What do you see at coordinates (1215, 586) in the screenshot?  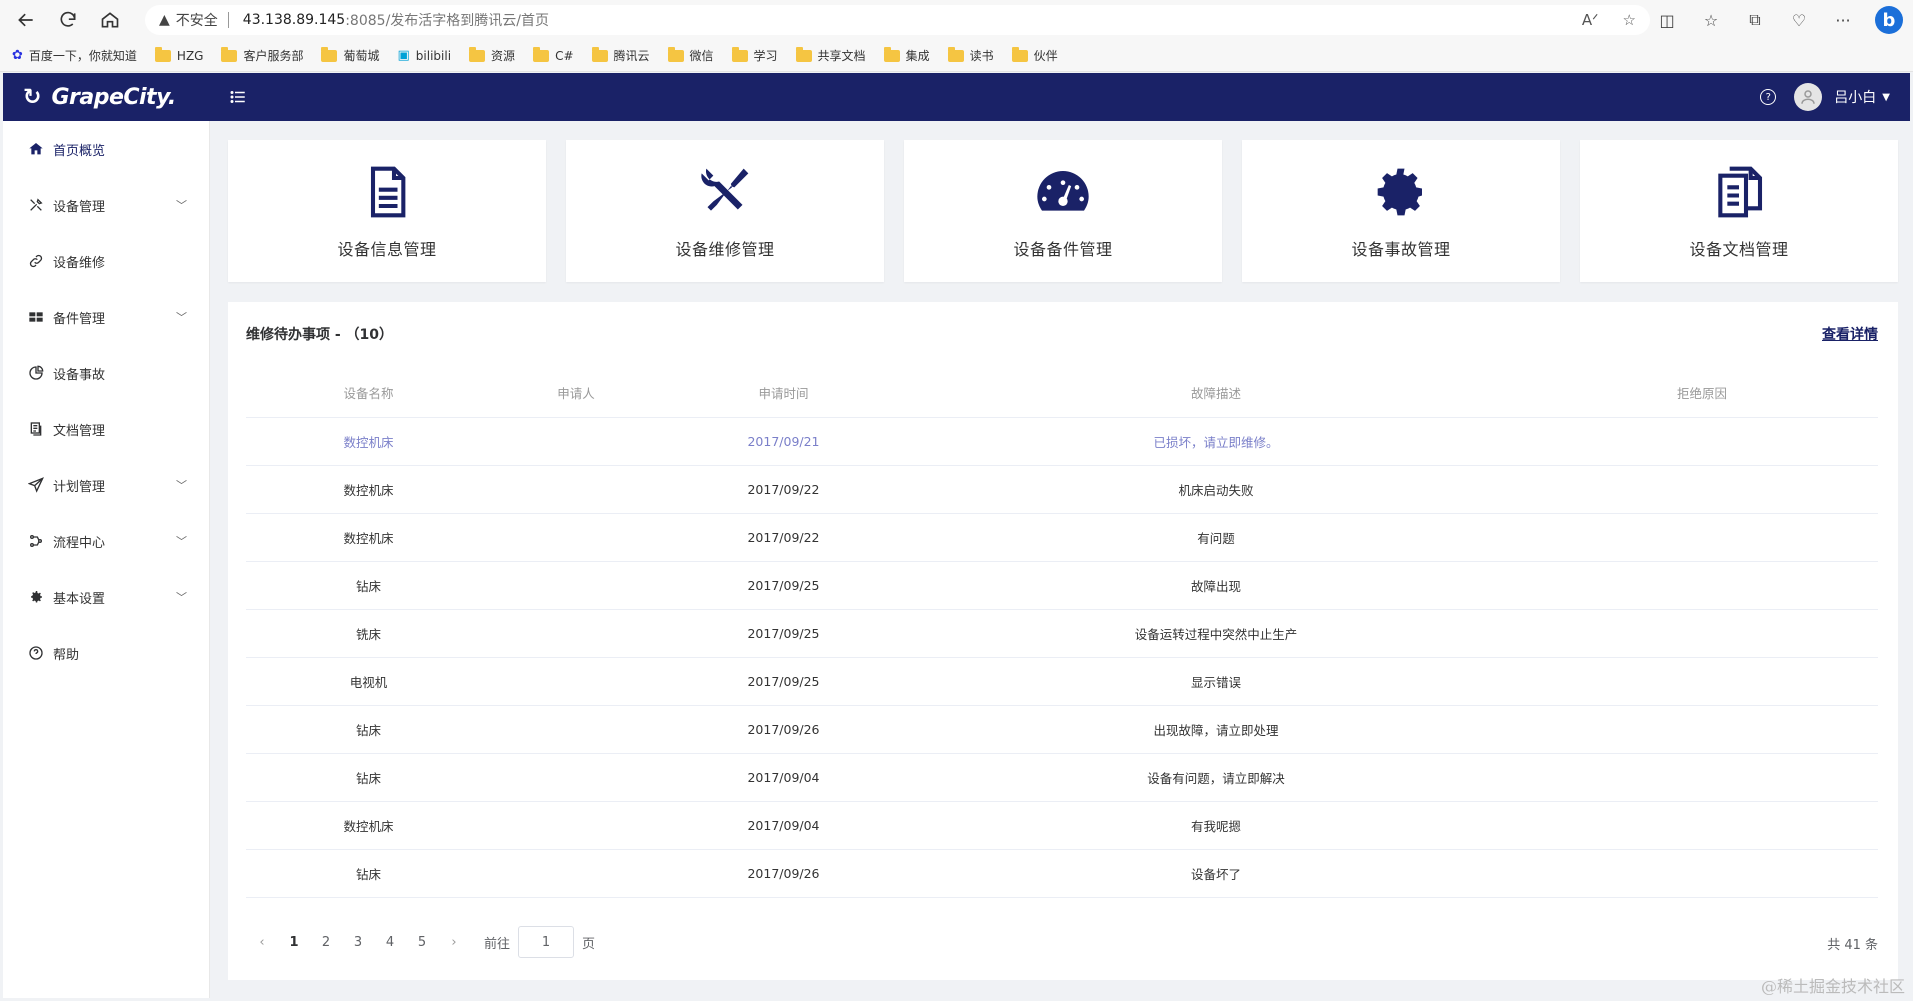 I see `table-cell: 故障出现` at bounding box center [1215, 586].